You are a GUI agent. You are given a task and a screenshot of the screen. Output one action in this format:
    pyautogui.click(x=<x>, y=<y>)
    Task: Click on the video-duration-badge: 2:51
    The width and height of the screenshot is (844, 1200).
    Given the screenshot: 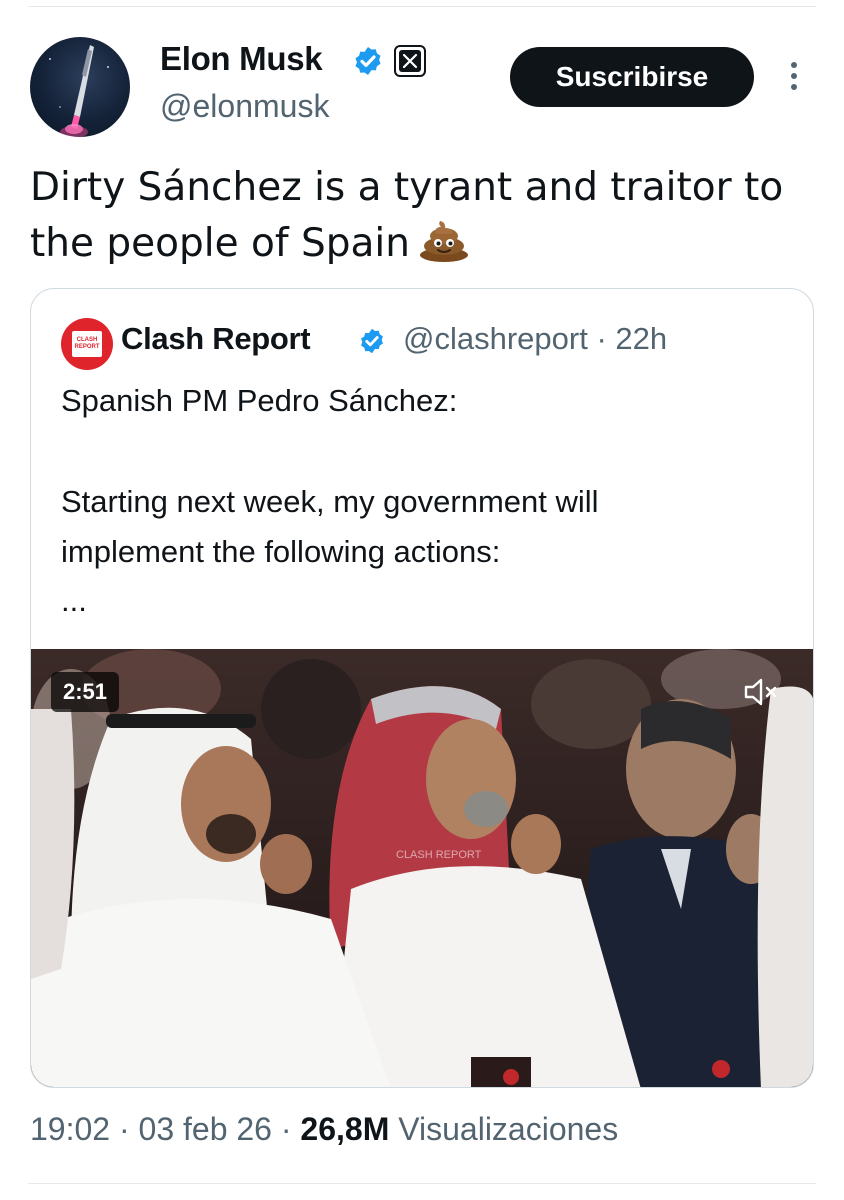 What is the action you would take?
    pyautogui.click(x=85, y=692)
    